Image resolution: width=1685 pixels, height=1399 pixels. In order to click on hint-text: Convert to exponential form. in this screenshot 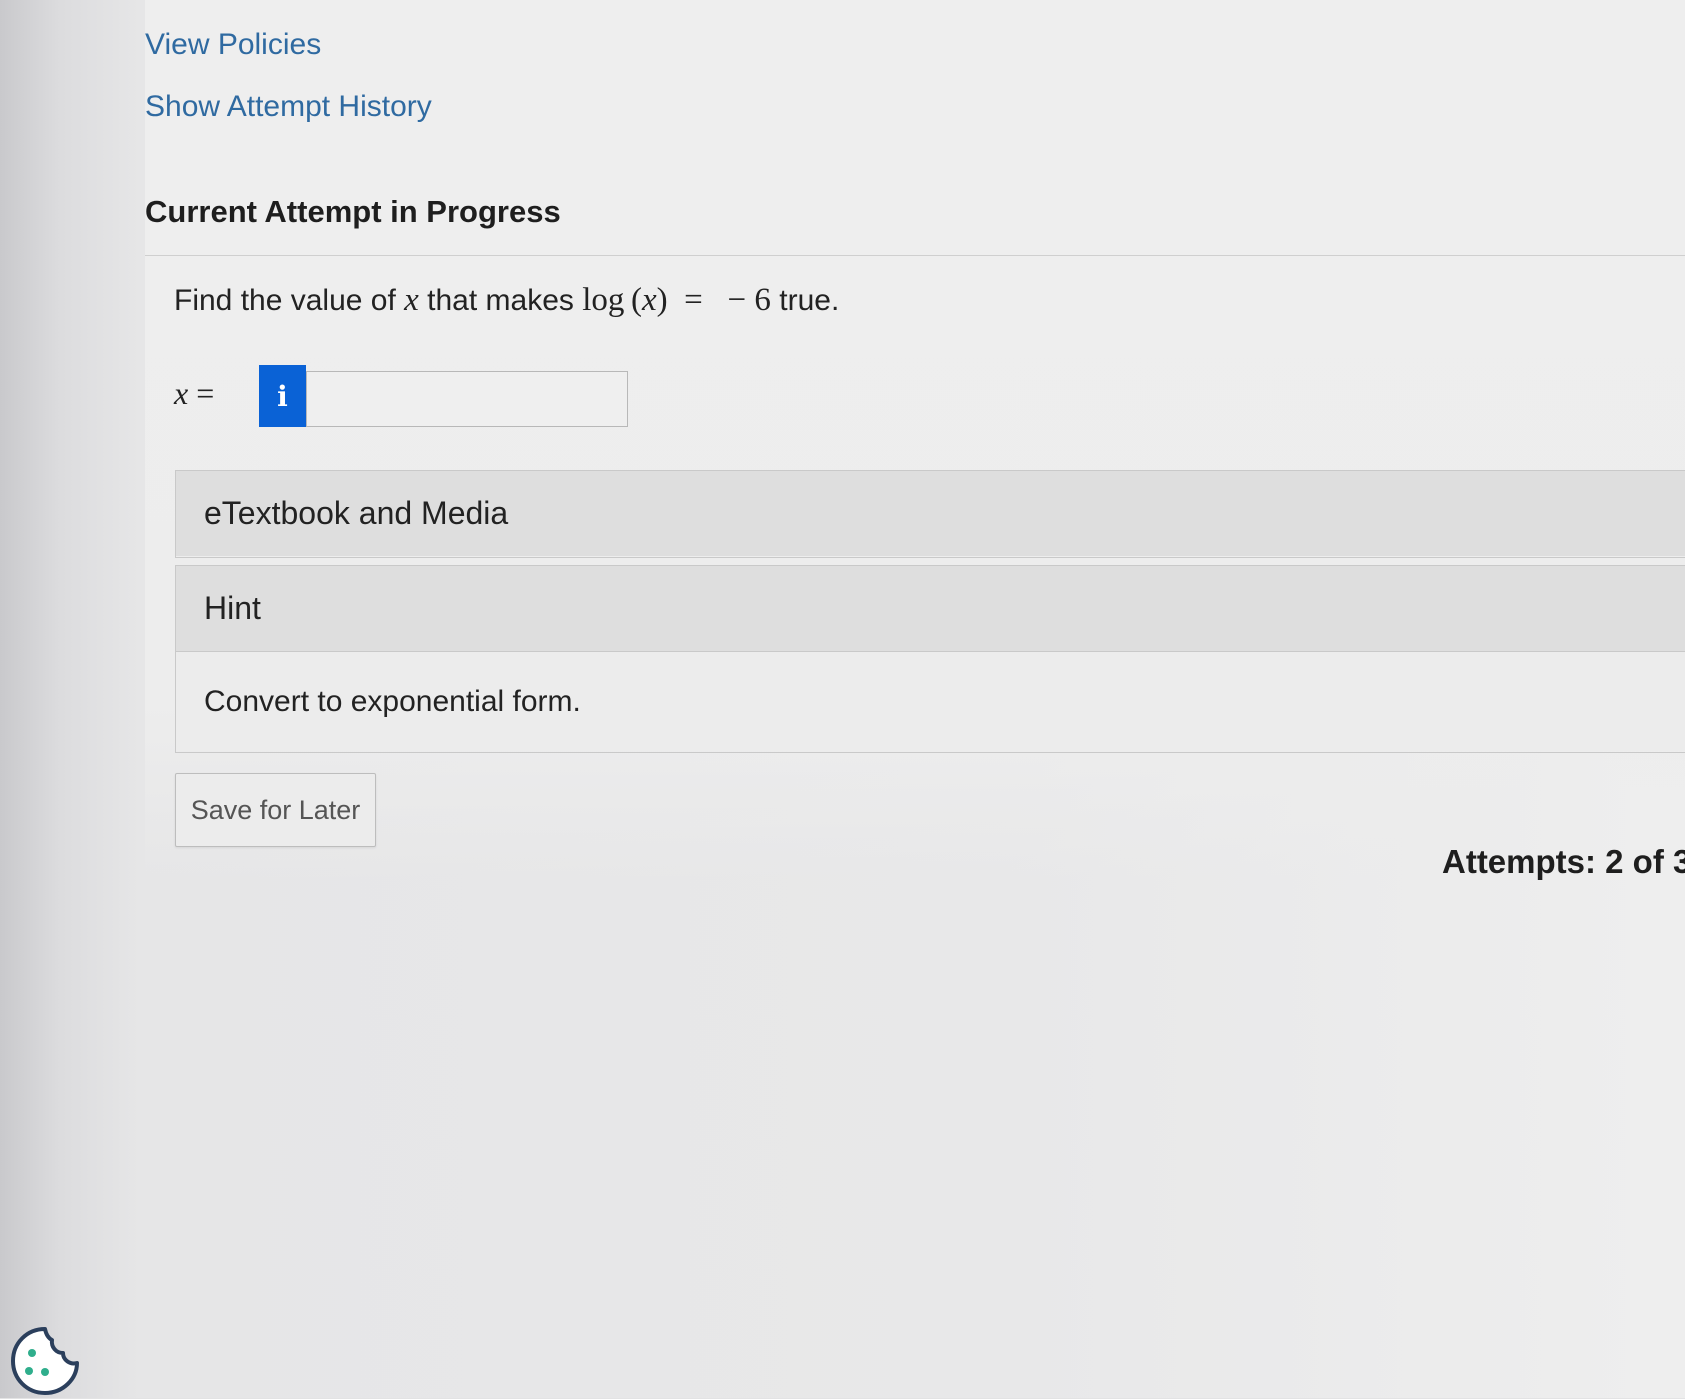, I will do `click(930, 701)`.